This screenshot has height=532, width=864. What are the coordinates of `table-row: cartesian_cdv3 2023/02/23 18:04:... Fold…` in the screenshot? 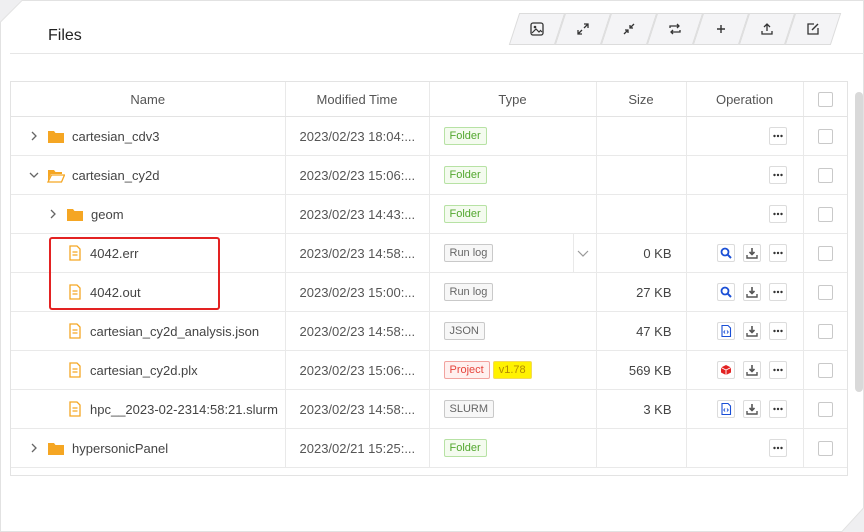 It's located at (429, 136).